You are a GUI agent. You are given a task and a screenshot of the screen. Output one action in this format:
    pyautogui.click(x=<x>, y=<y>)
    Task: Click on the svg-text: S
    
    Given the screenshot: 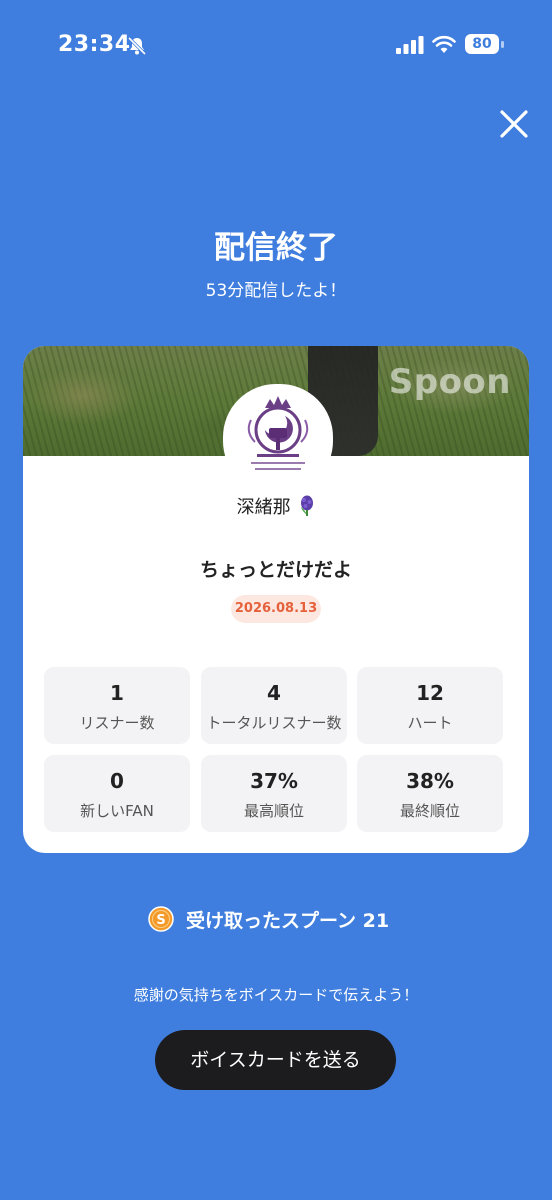 What is the action you would take?
    pyautogui.click(x=160, y=920)
    